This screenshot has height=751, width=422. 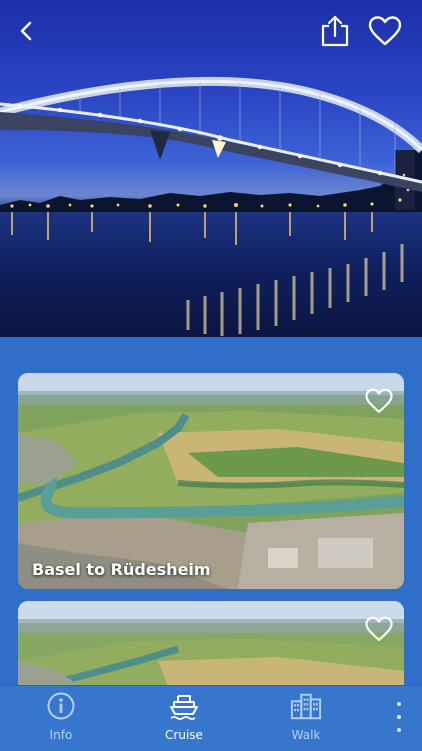 I want to click on back-button, so click(x=27, y=31).